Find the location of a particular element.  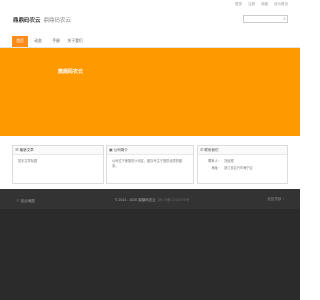

list-item: 暂无文章标题 is located at coordinates (58, 160).